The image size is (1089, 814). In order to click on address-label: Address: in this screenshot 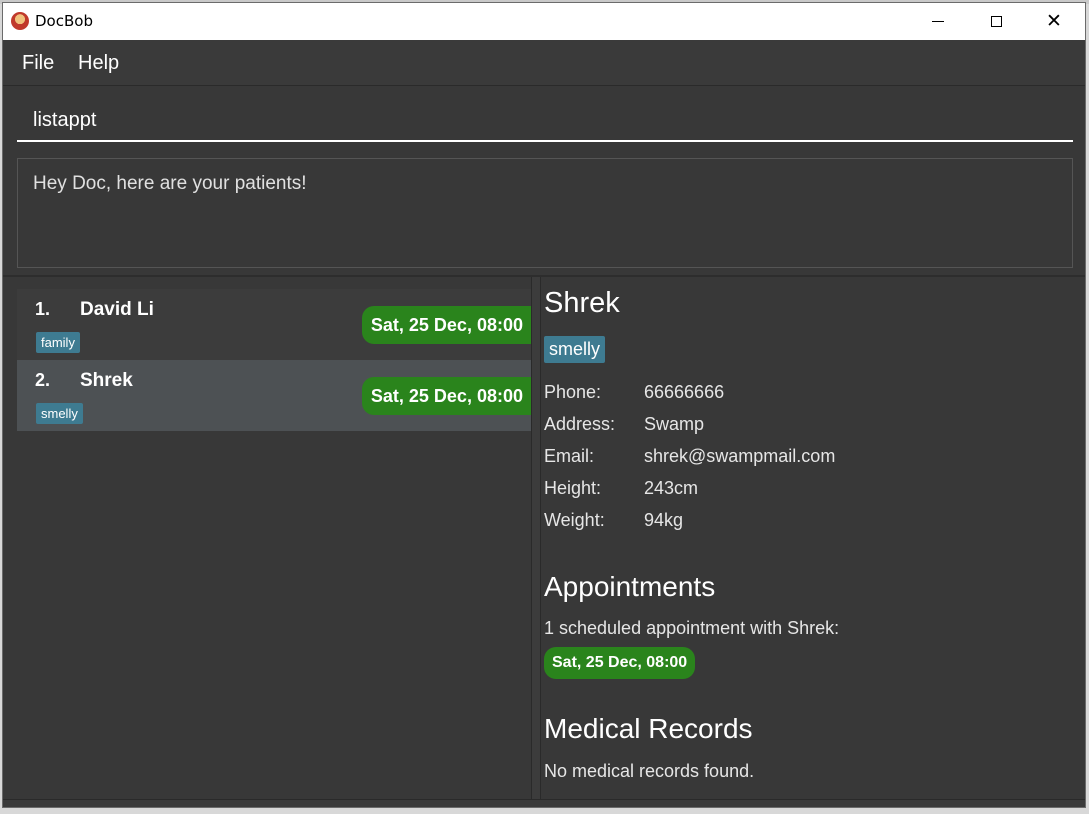, I will do `click(580, 424)`.